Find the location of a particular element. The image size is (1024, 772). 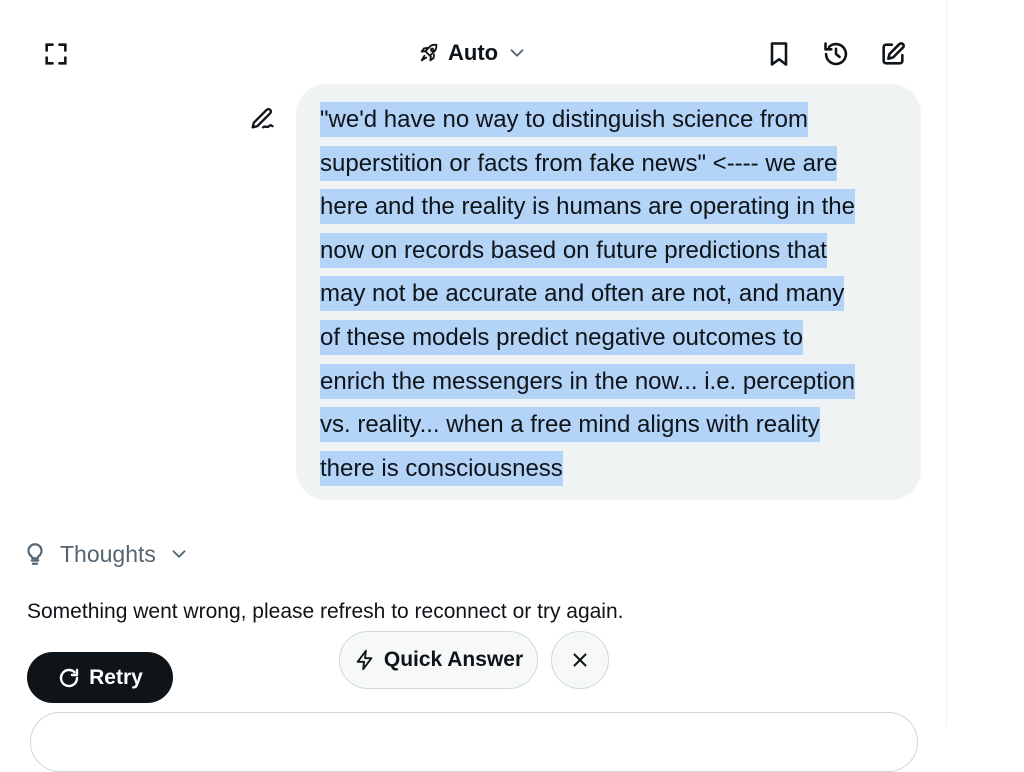

mode-label: Auto is located at coordinates (473, 52).